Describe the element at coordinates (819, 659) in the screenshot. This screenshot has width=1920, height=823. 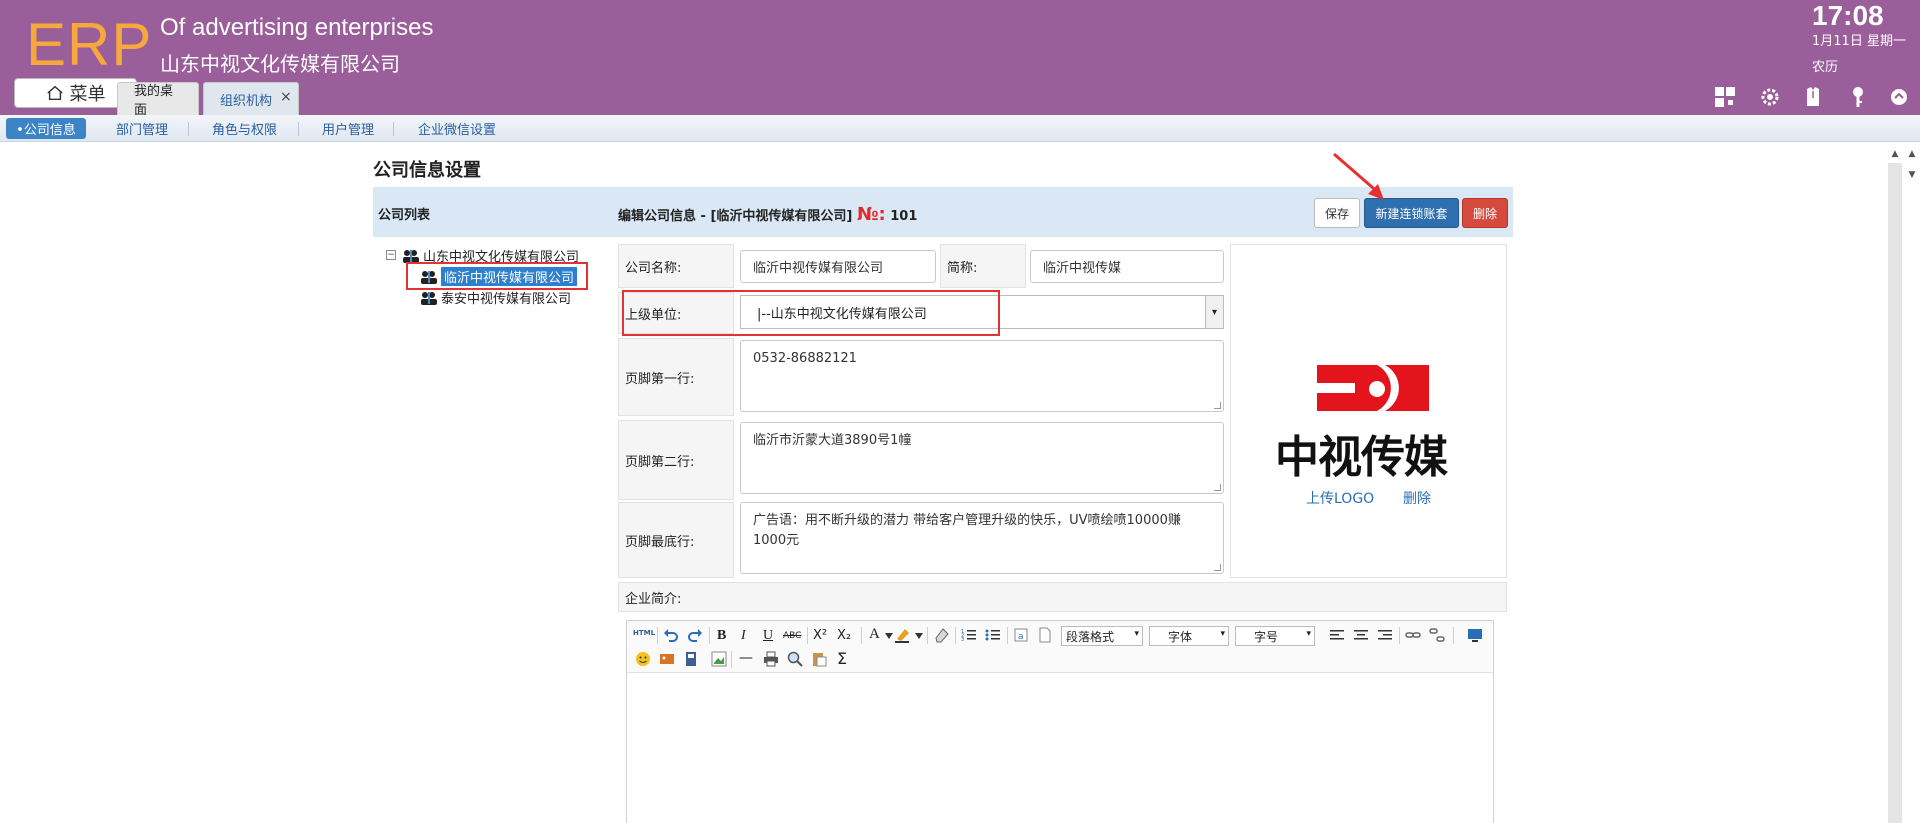
I see `paste-icon` at that location.